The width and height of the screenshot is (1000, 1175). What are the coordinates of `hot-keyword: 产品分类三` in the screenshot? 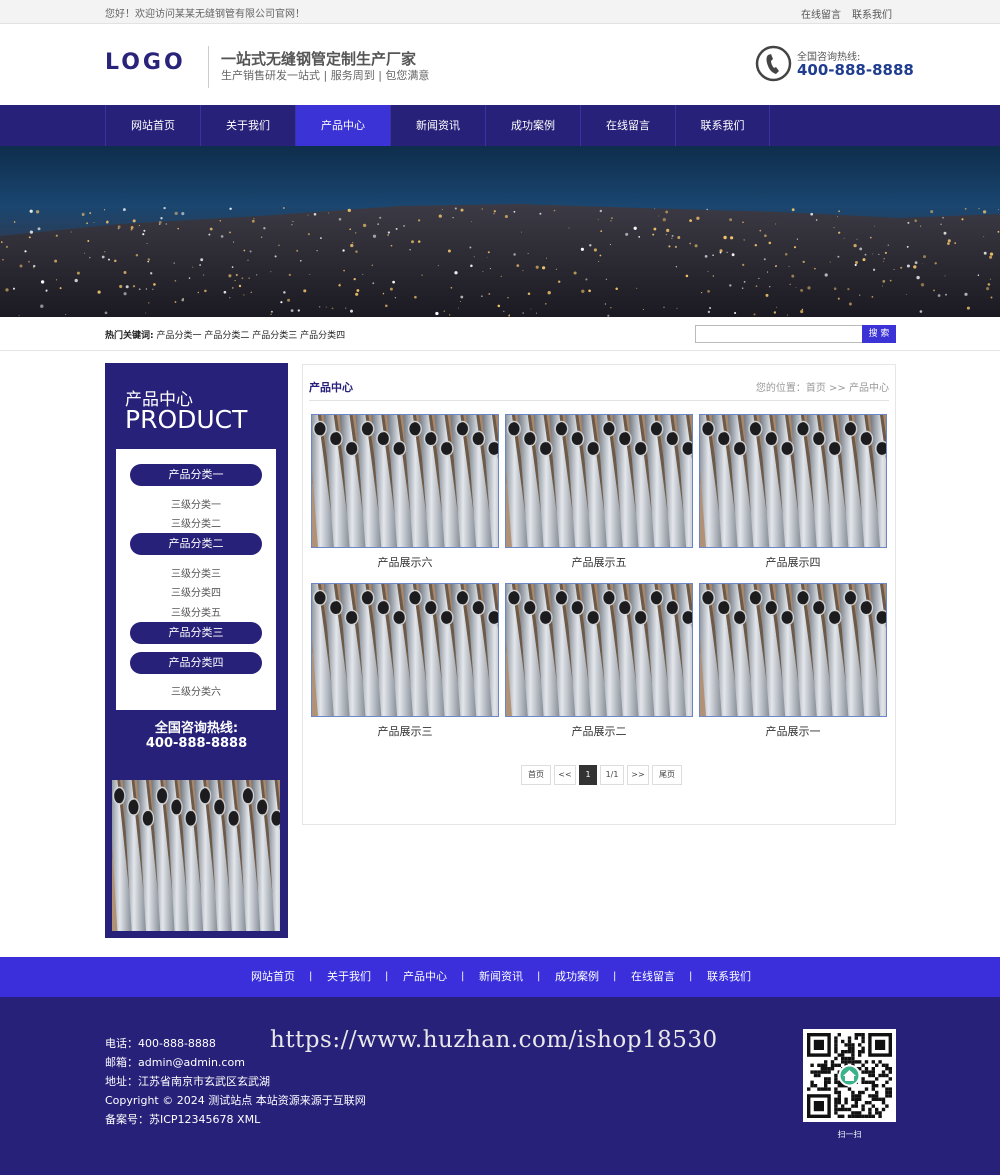 It's located at (274, 336).